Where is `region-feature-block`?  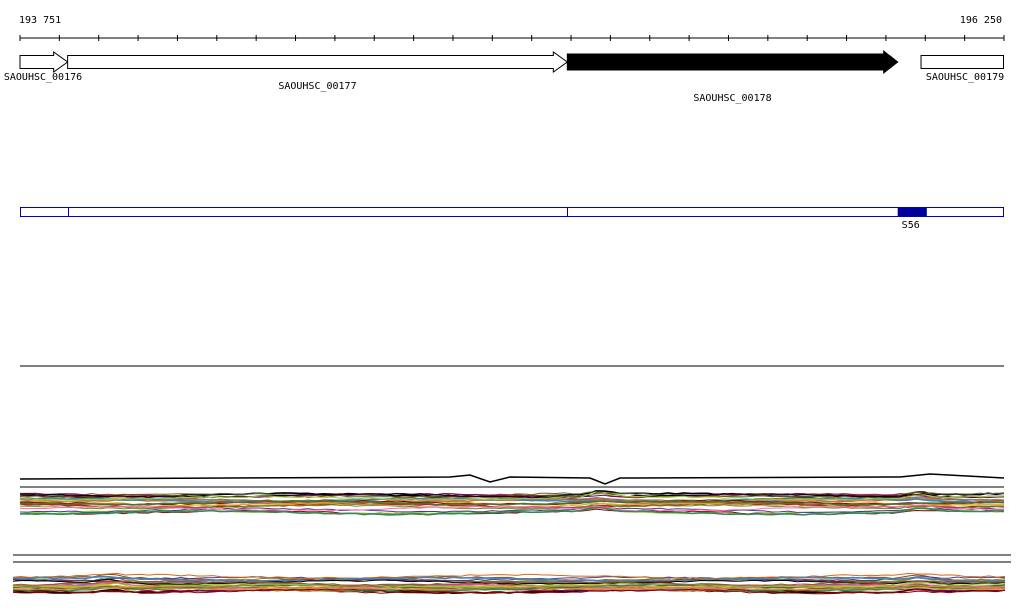 region-feature-block is located at coordinates (912, 212).